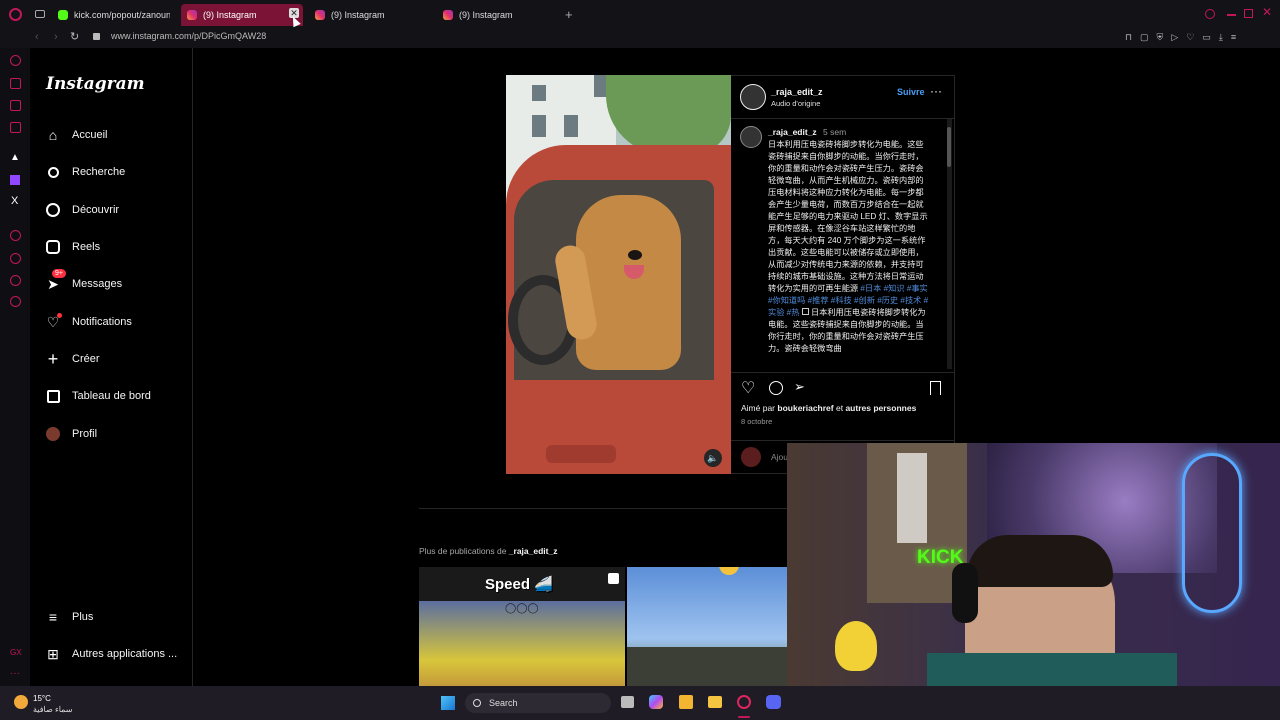  What do you see at coordinates (15, 127) in the screenshot?
I see `messenger-sidebar-icon` at bounding box center [15, 127].